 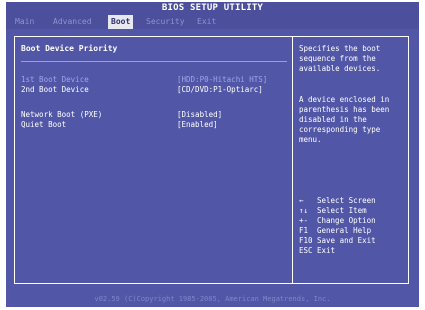 What do you see at coordinates (344, 230) in the screenshot?
I see `key-desc: General Help` at bounding box center [344, 230].